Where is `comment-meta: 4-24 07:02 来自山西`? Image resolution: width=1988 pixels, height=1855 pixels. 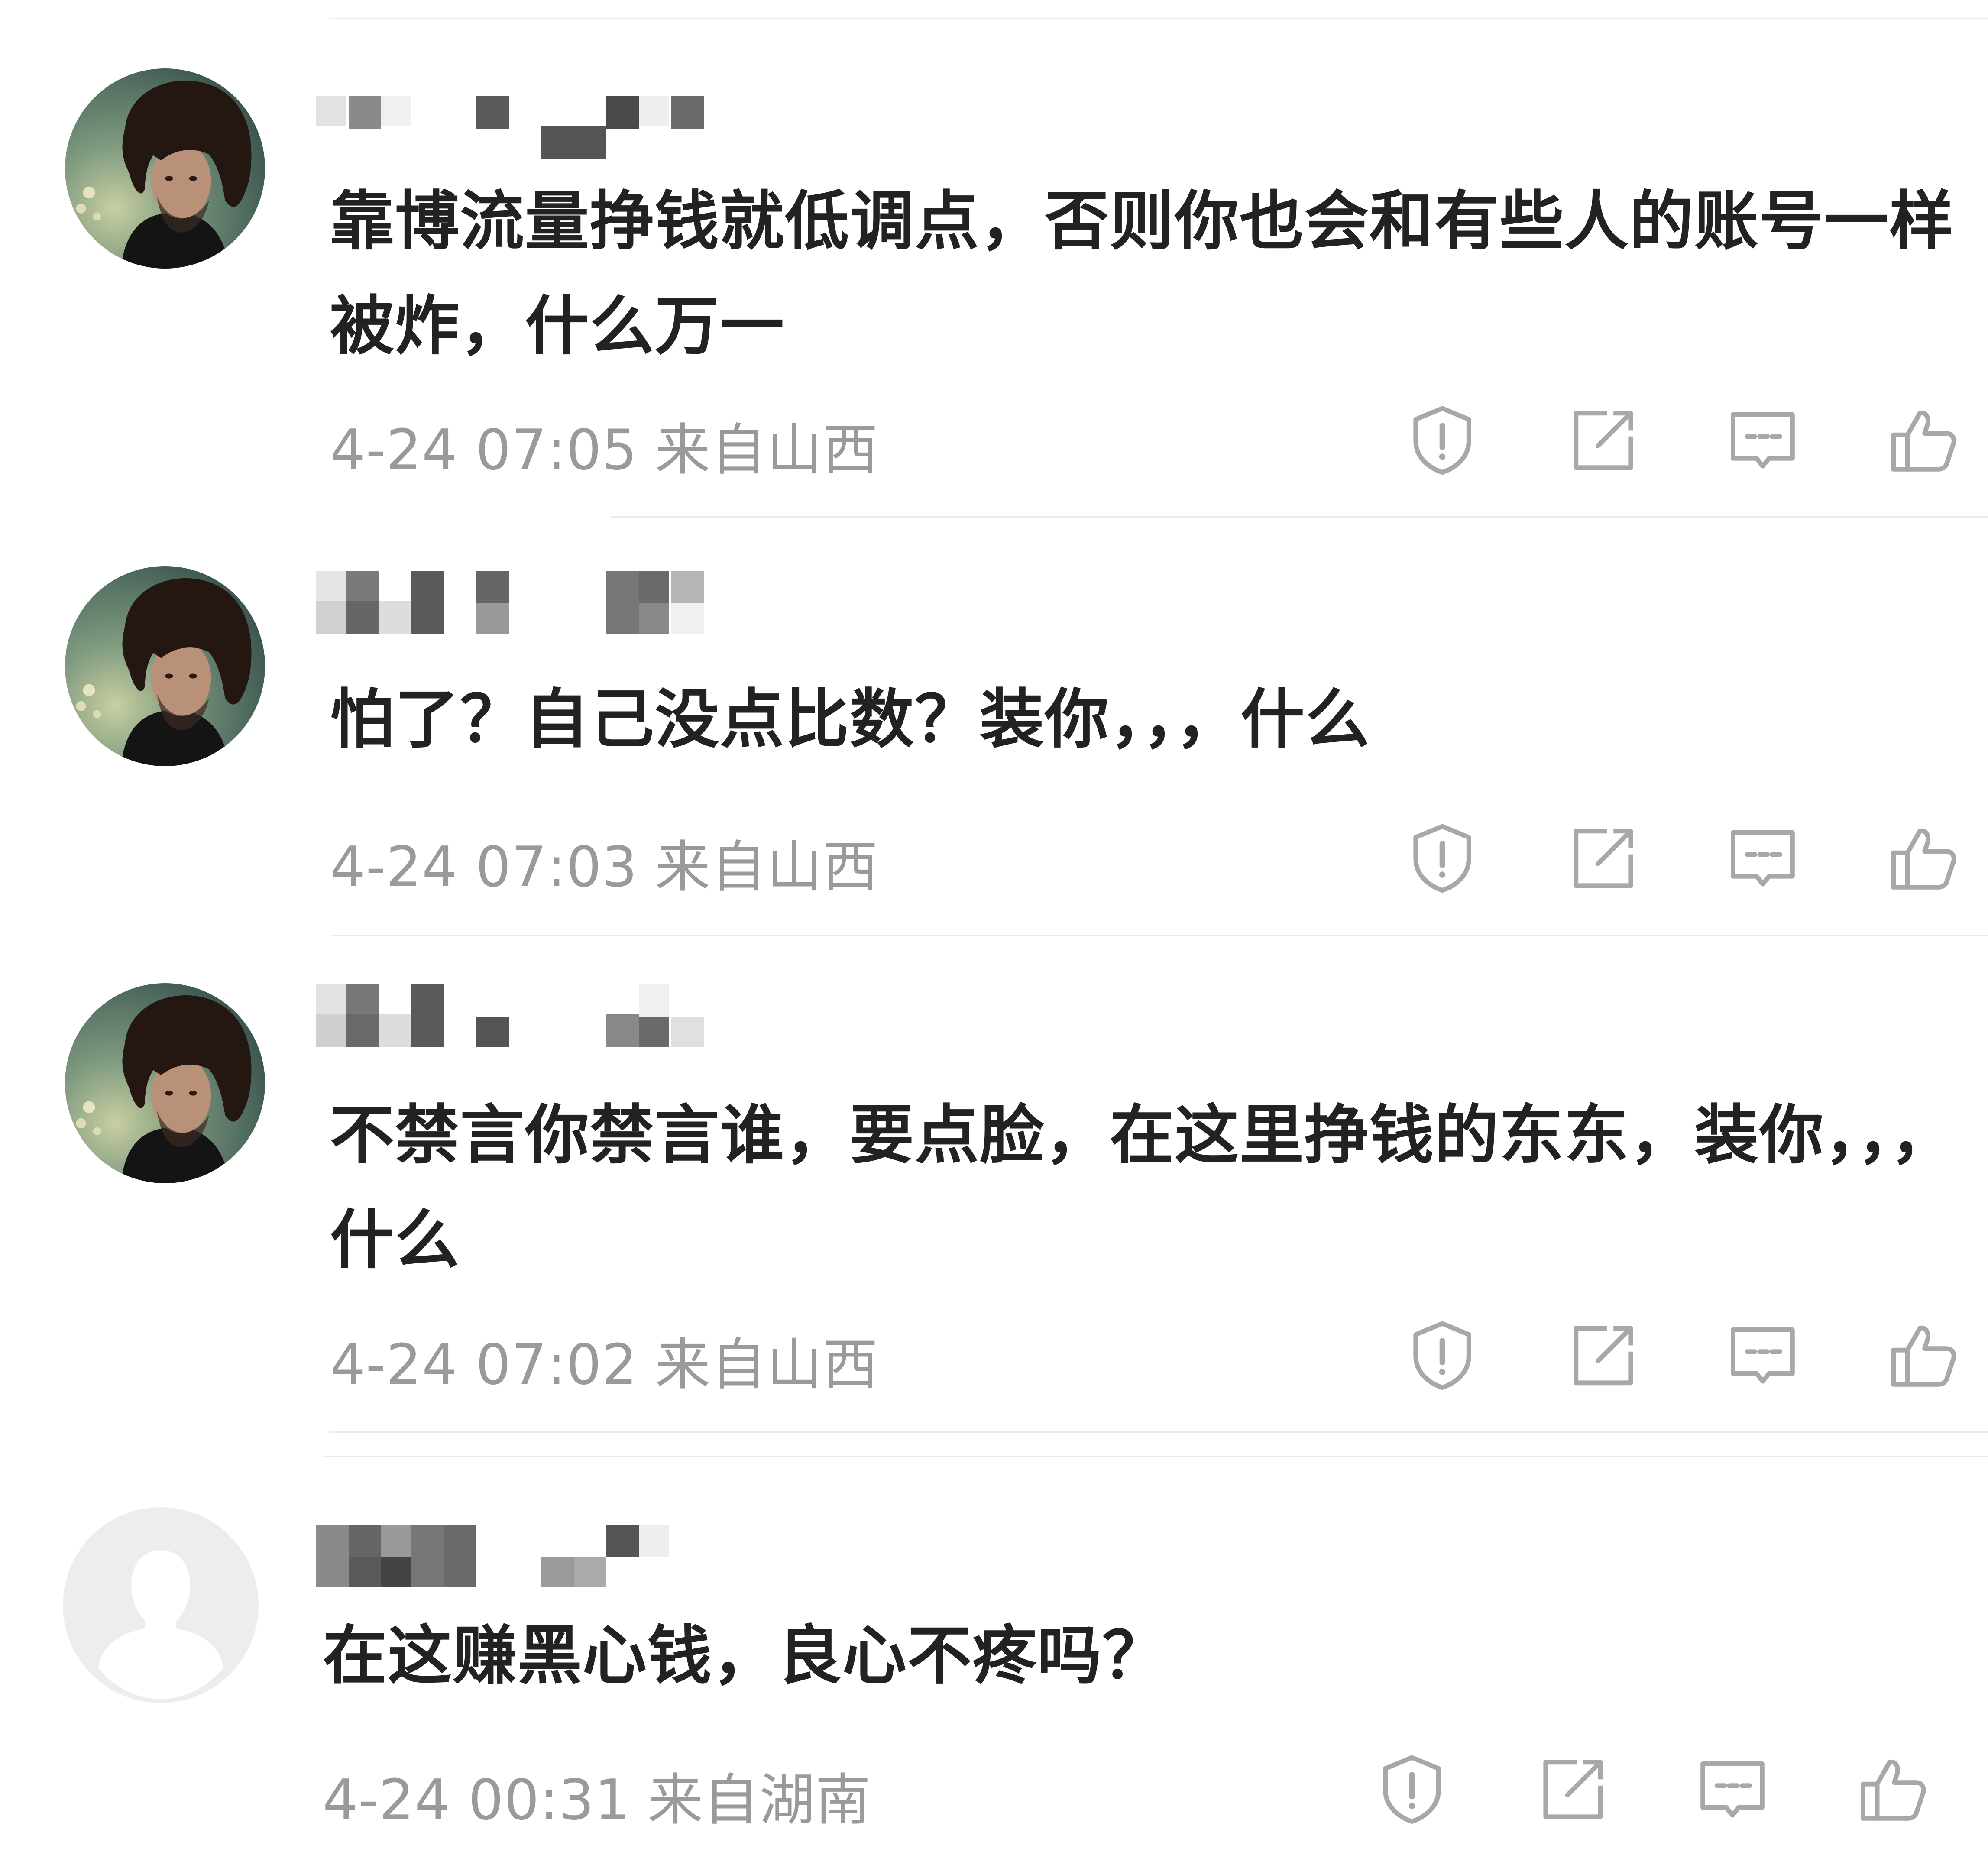
comment-meta: 4-24 07:02 来自山西 is located at coordinates (613, 1360).